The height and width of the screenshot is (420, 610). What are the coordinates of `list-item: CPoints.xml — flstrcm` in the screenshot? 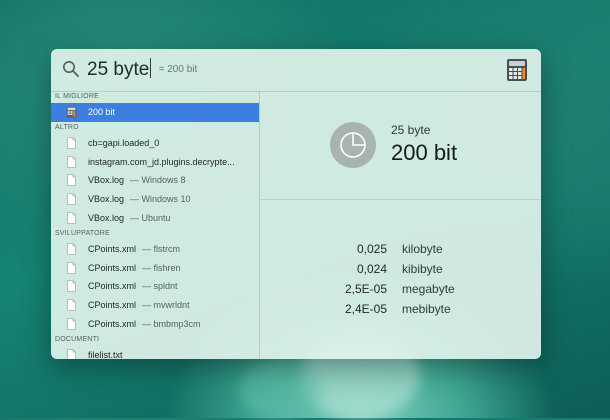 It's located at (155, 249).